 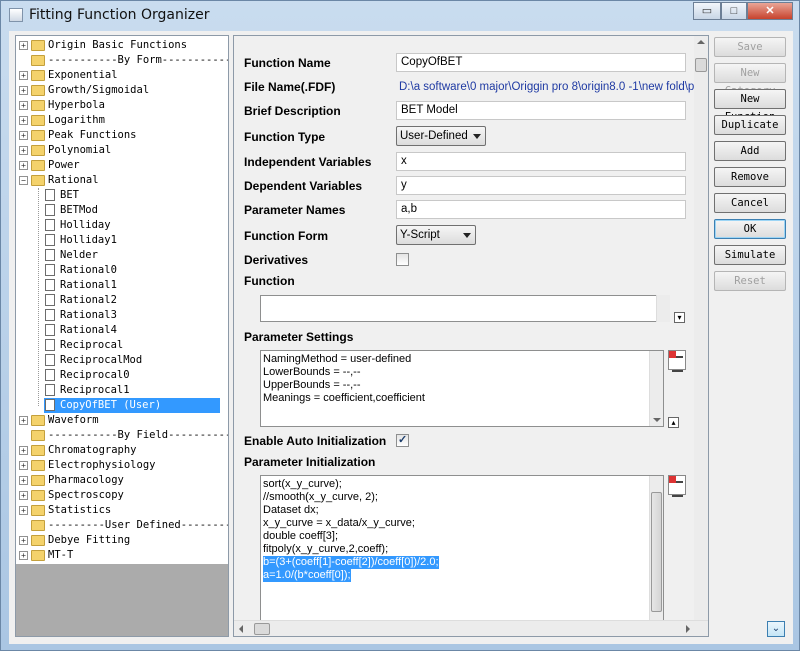 I want to click on tree-function-item: Rational2, so click(x=132, y=300).